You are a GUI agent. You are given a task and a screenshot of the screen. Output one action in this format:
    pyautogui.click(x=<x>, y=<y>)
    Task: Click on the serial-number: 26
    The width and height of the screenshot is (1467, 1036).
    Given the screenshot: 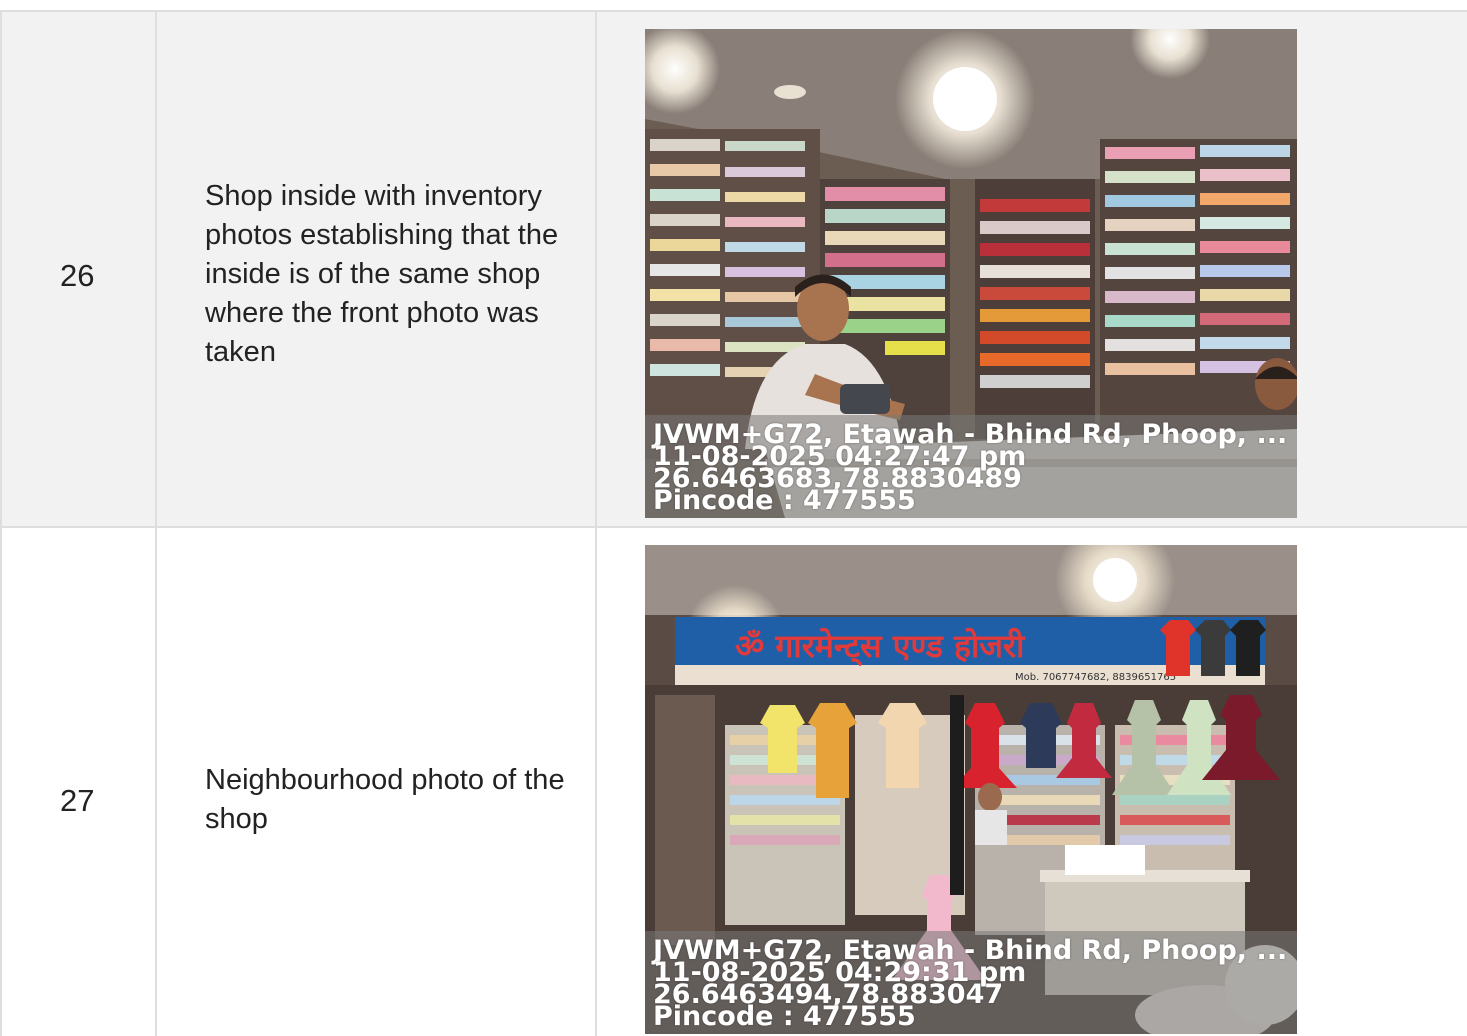 What is the action you would take?
    pyautogui.click(x=77, y=275)
    